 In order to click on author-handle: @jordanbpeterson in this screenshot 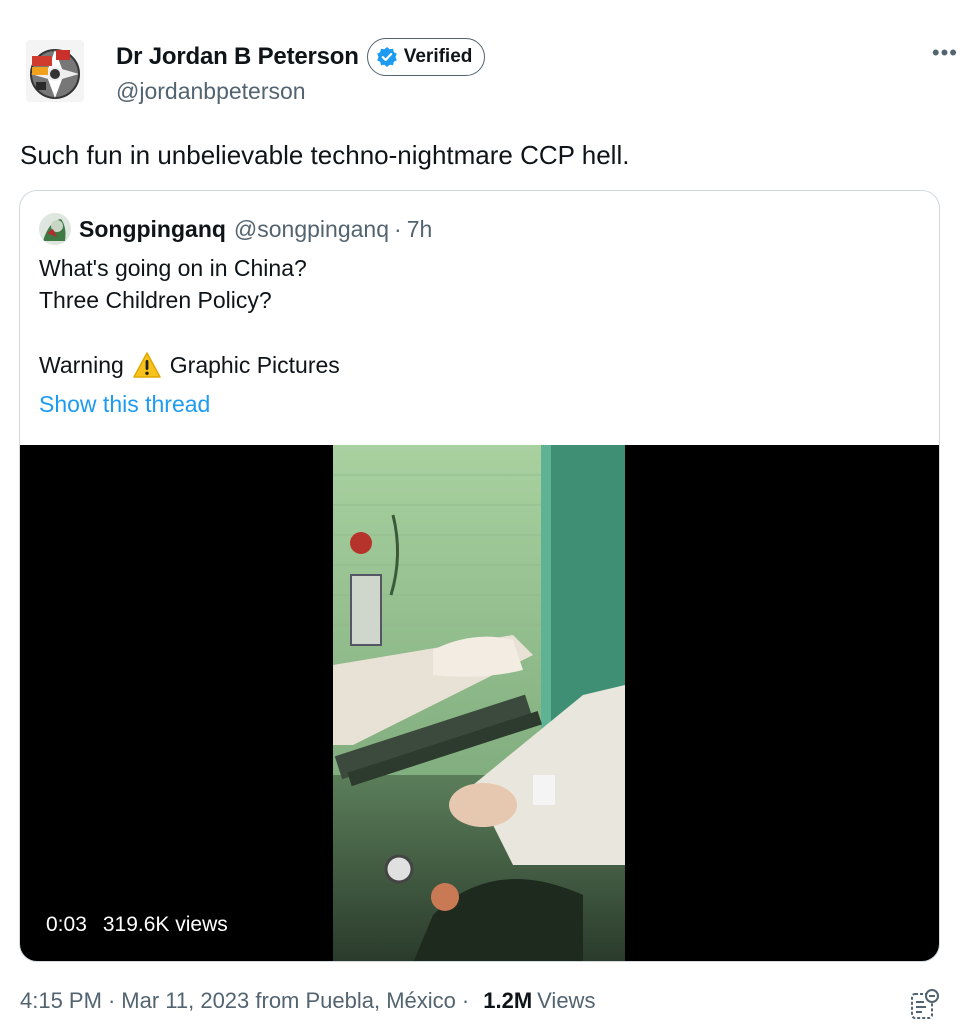, I will do `click(211, 91)`.